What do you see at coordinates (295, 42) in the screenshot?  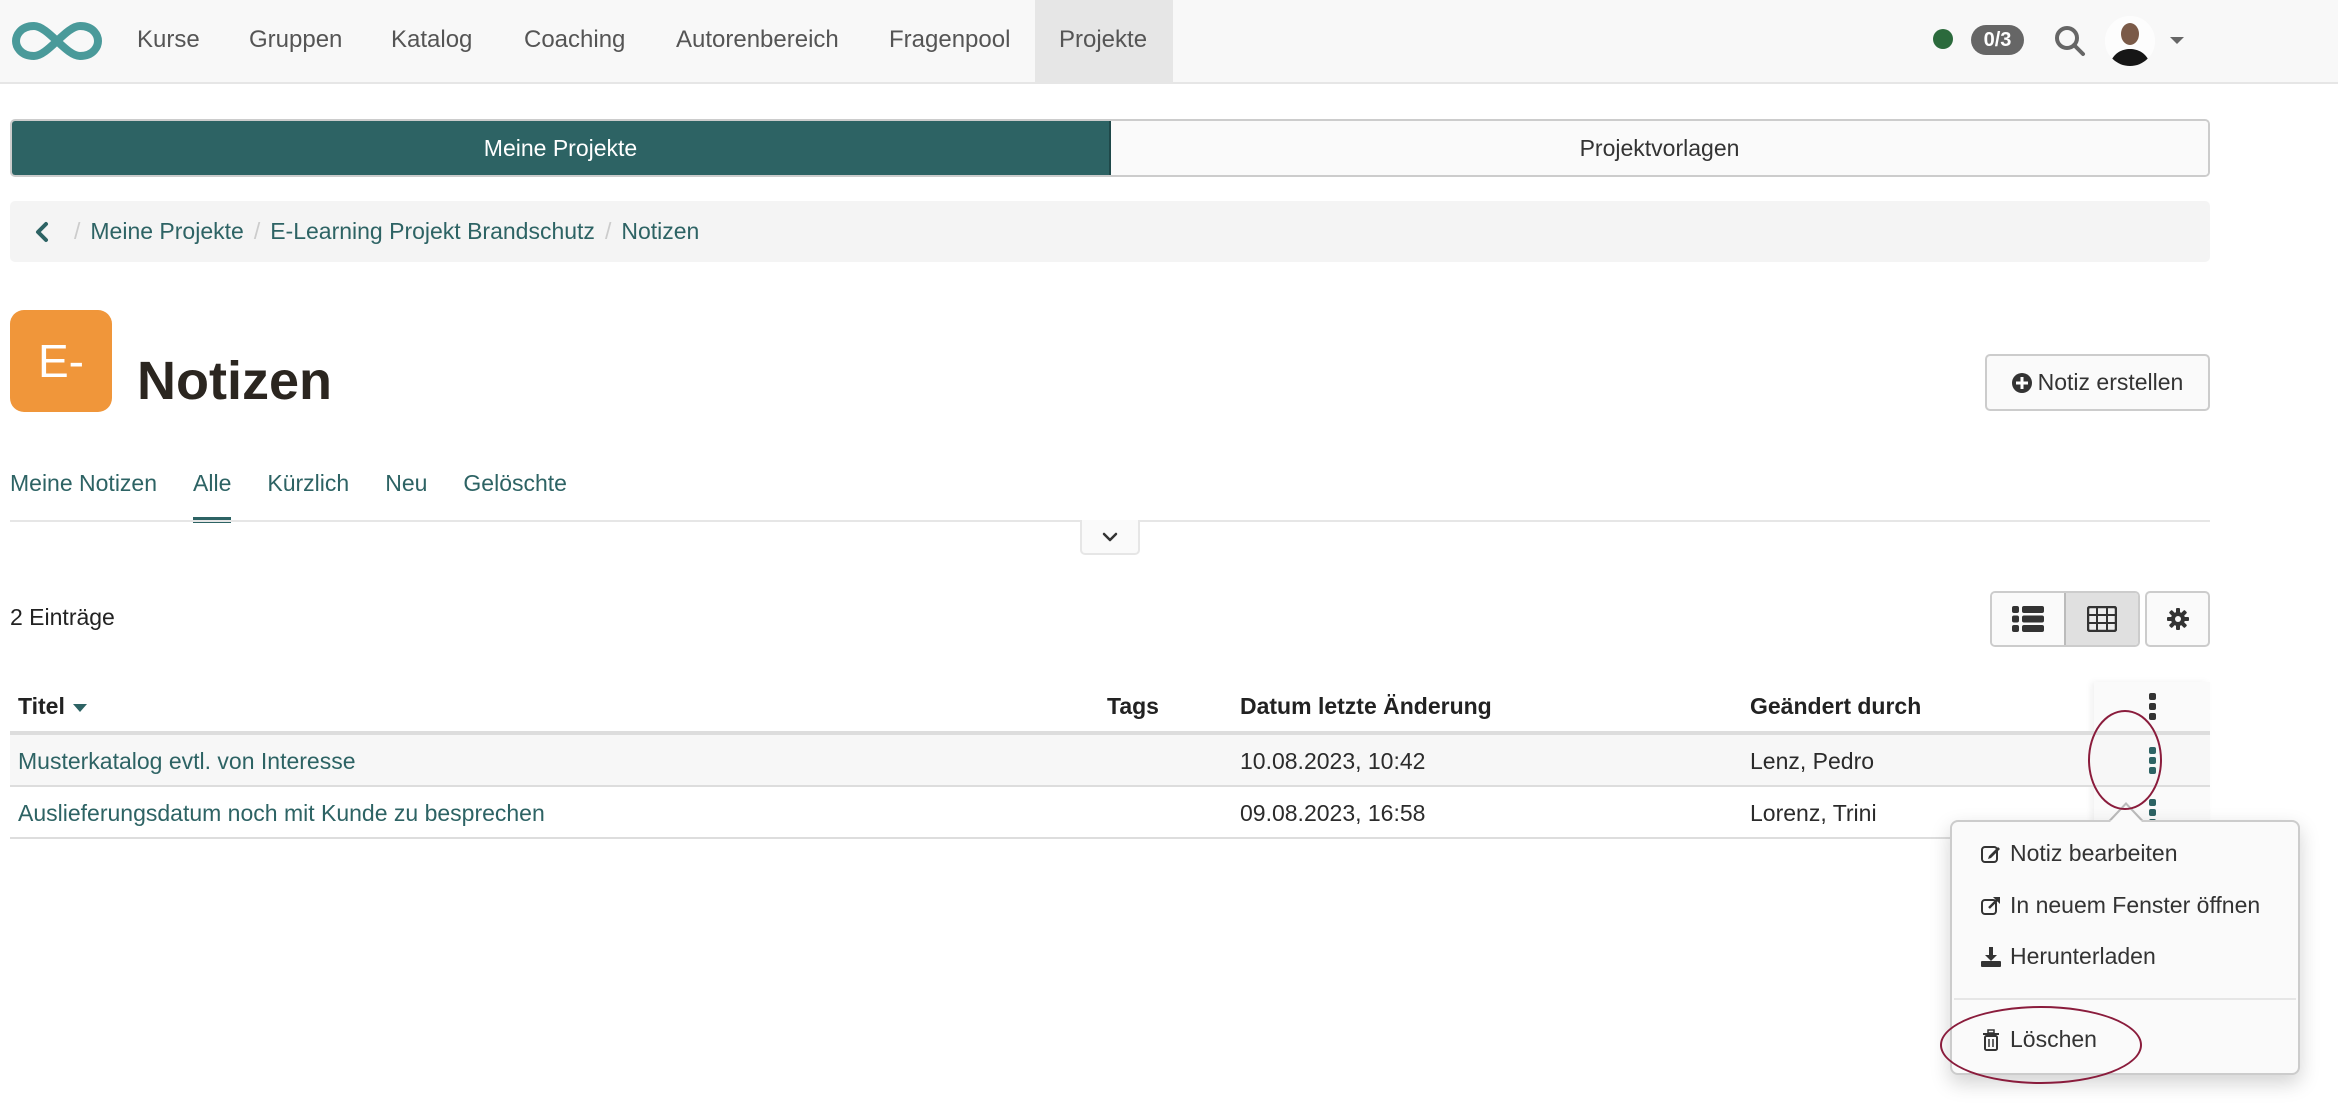 I see `nav-gruppen: Gruppen` at bounding box center [295, 42].